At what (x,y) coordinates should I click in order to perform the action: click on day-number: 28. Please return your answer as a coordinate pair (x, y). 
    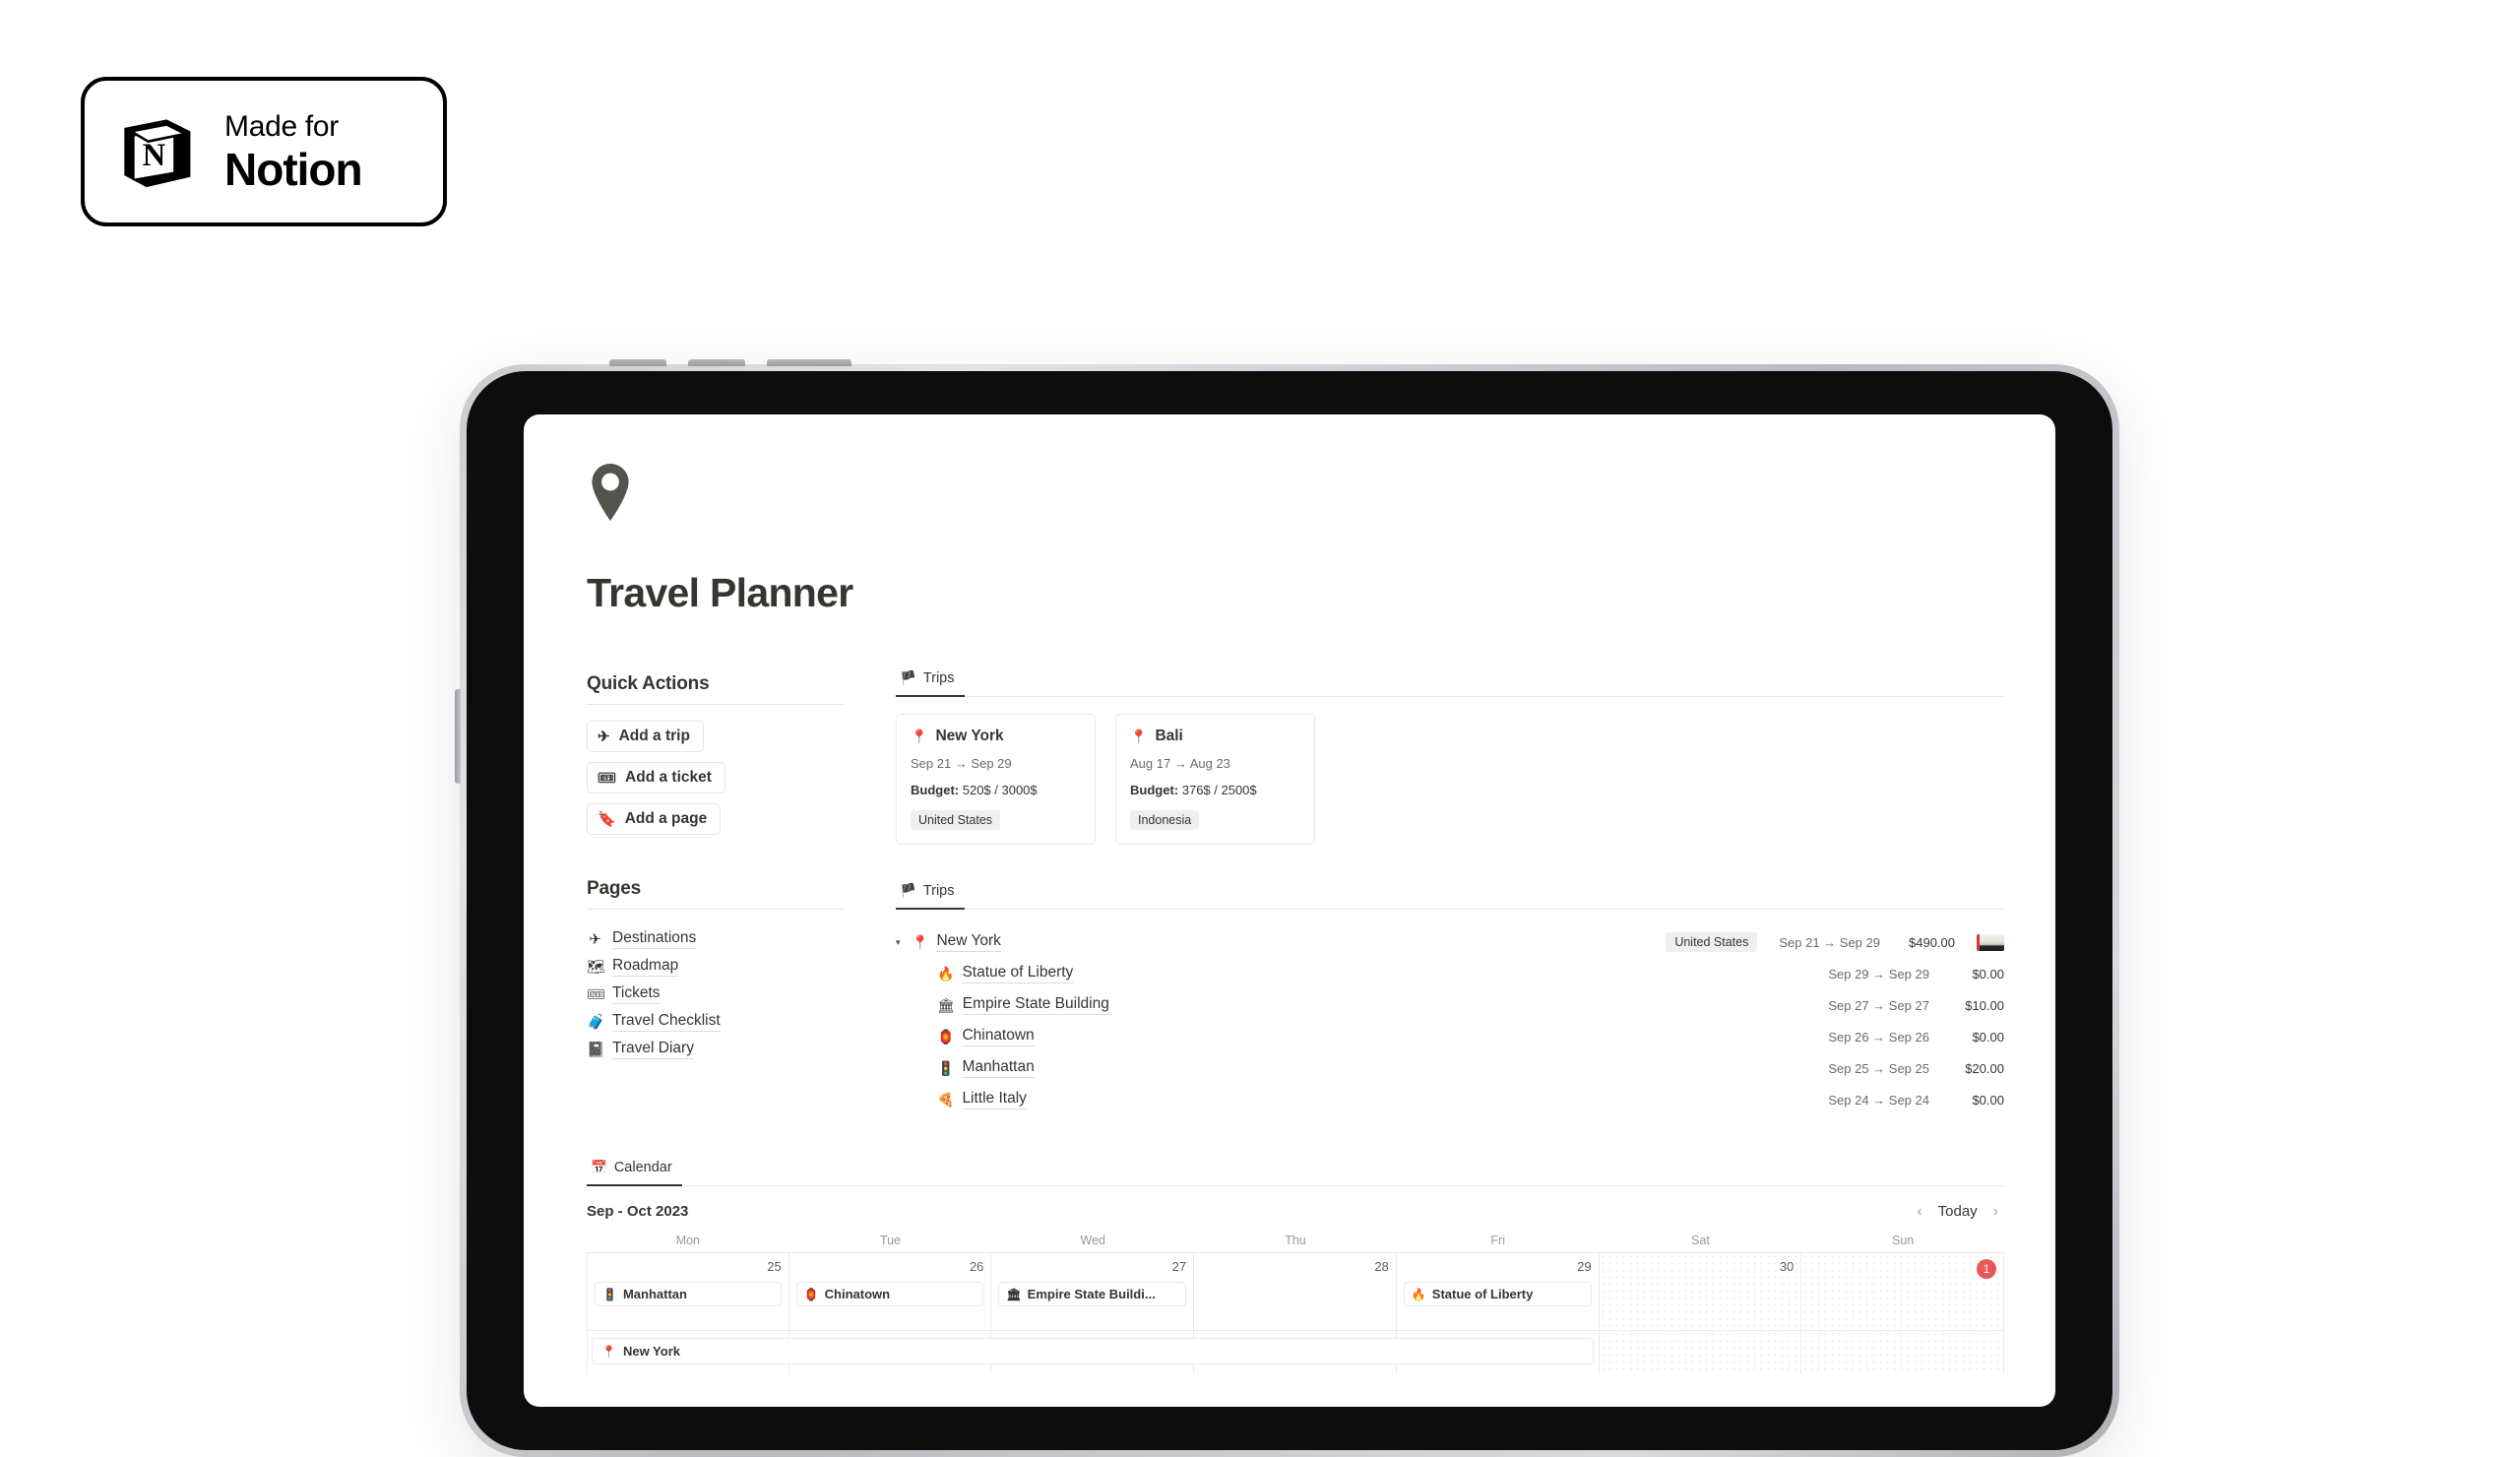
    Looking at the image, I should click on (1381, 1266).